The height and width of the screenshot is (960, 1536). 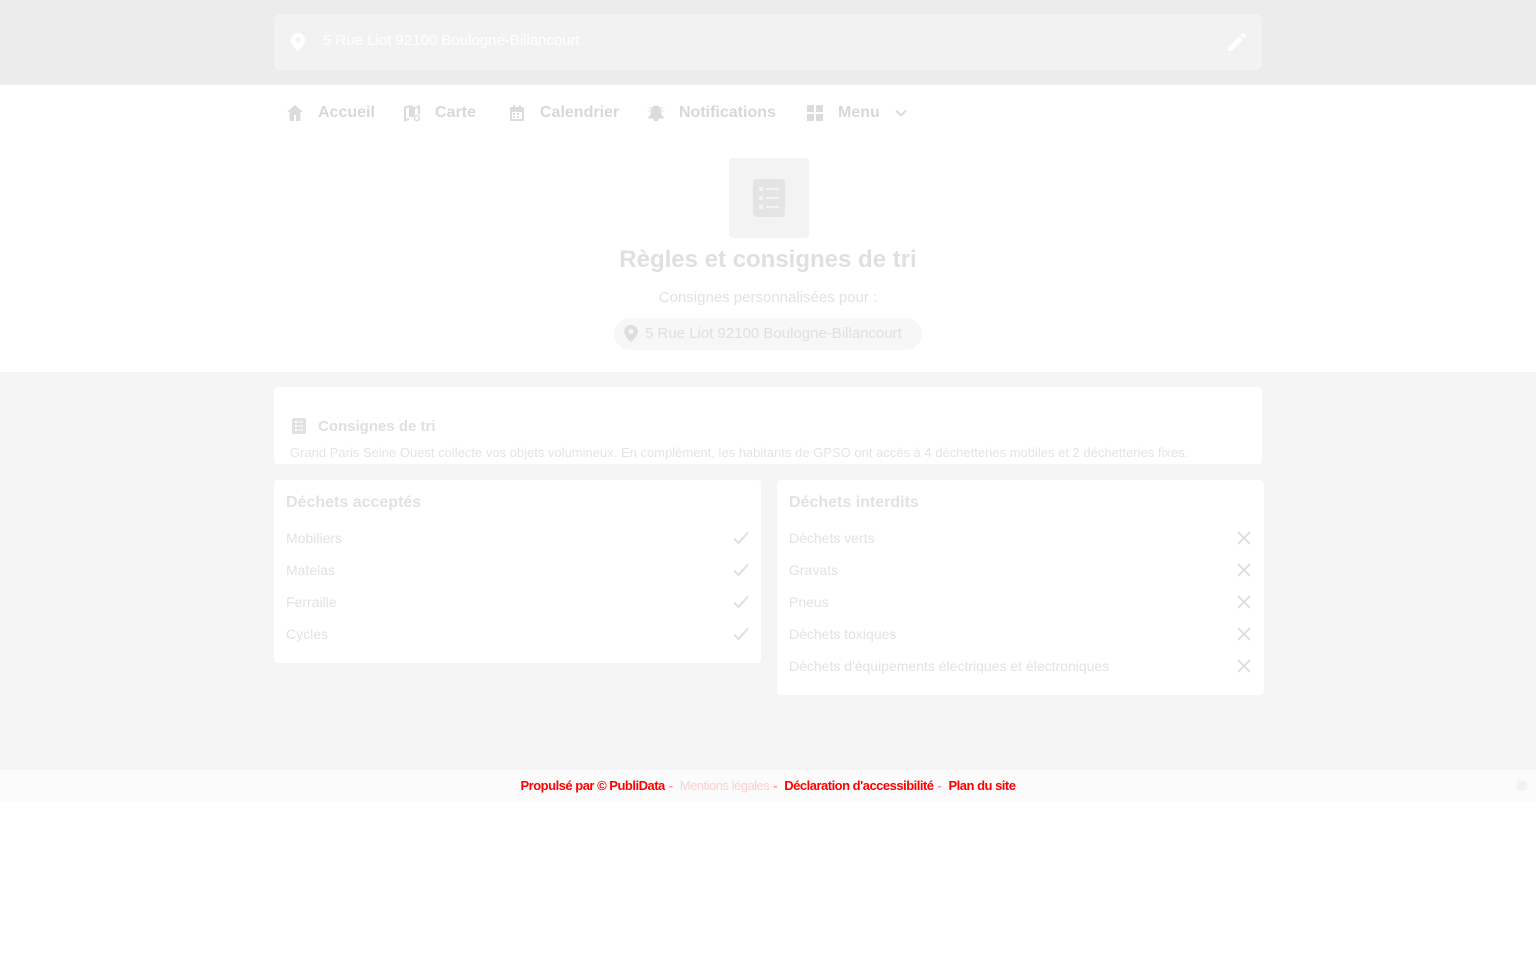 I want to click on hero-icon-box, so click(x=769, y=198).